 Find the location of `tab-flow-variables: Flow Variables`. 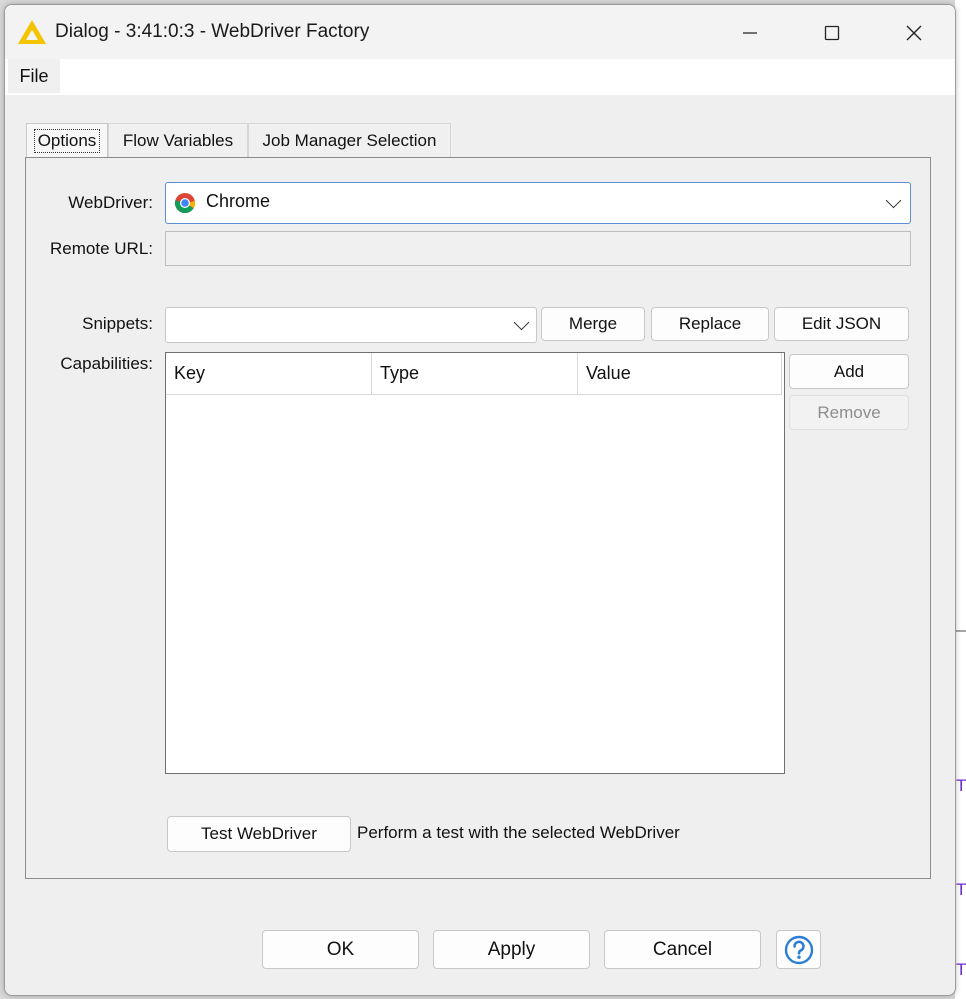

tab-flow-variables: Flow Variables is located at coordinates (178, 140).